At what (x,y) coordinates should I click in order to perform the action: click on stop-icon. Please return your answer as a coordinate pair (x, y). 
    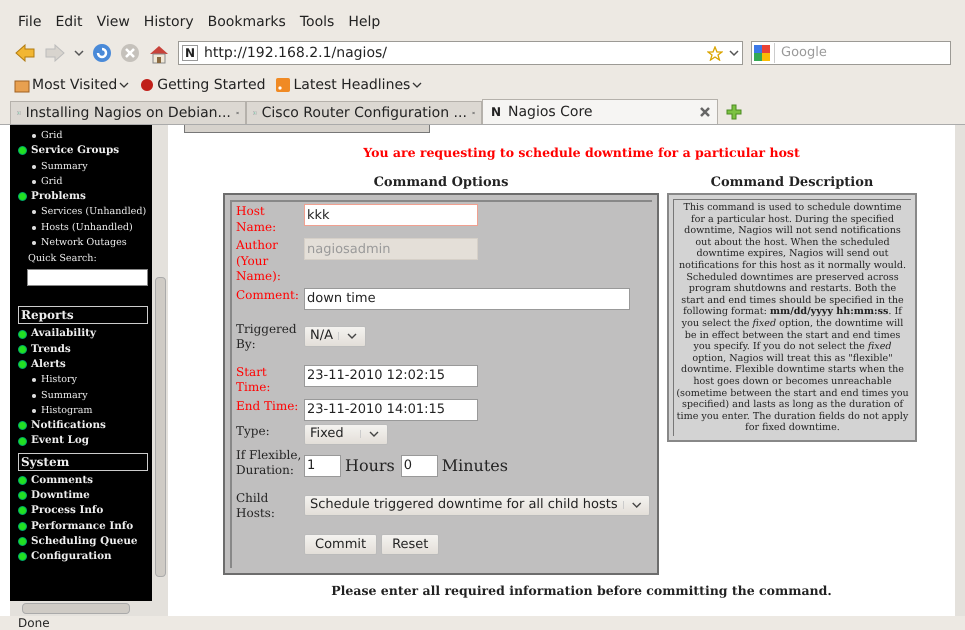
    Looking at the image, I should click on (130, 53).